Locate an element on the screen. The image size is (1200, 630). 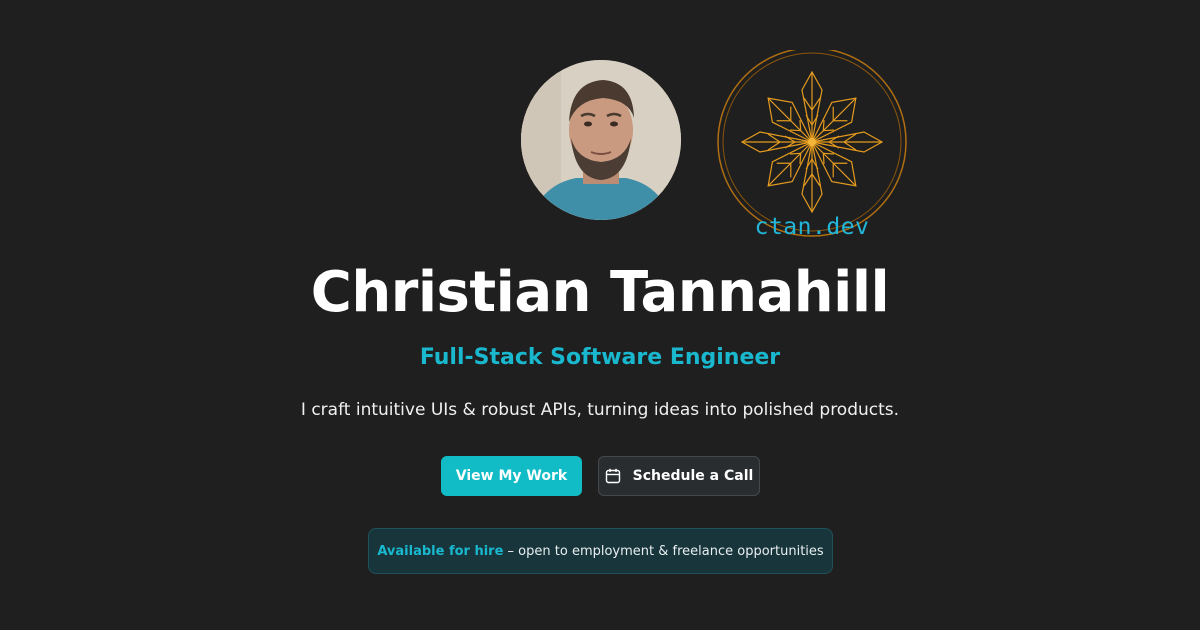
view-my-work-label: View My Work is located at coordinates (511, 476).